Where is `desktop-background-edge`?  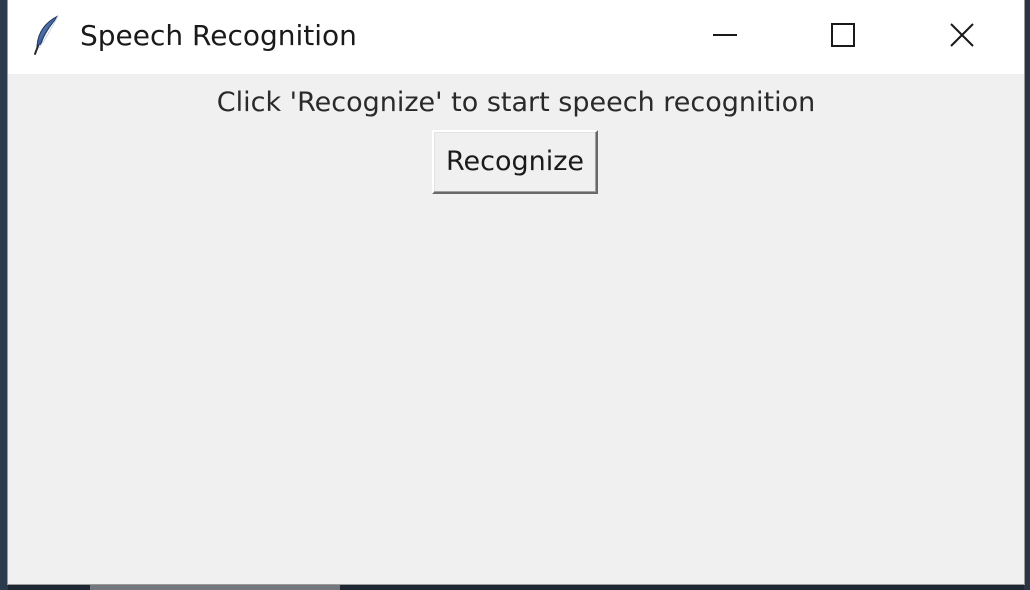
desktop-background-edge is located at coordinates (1027, 295).